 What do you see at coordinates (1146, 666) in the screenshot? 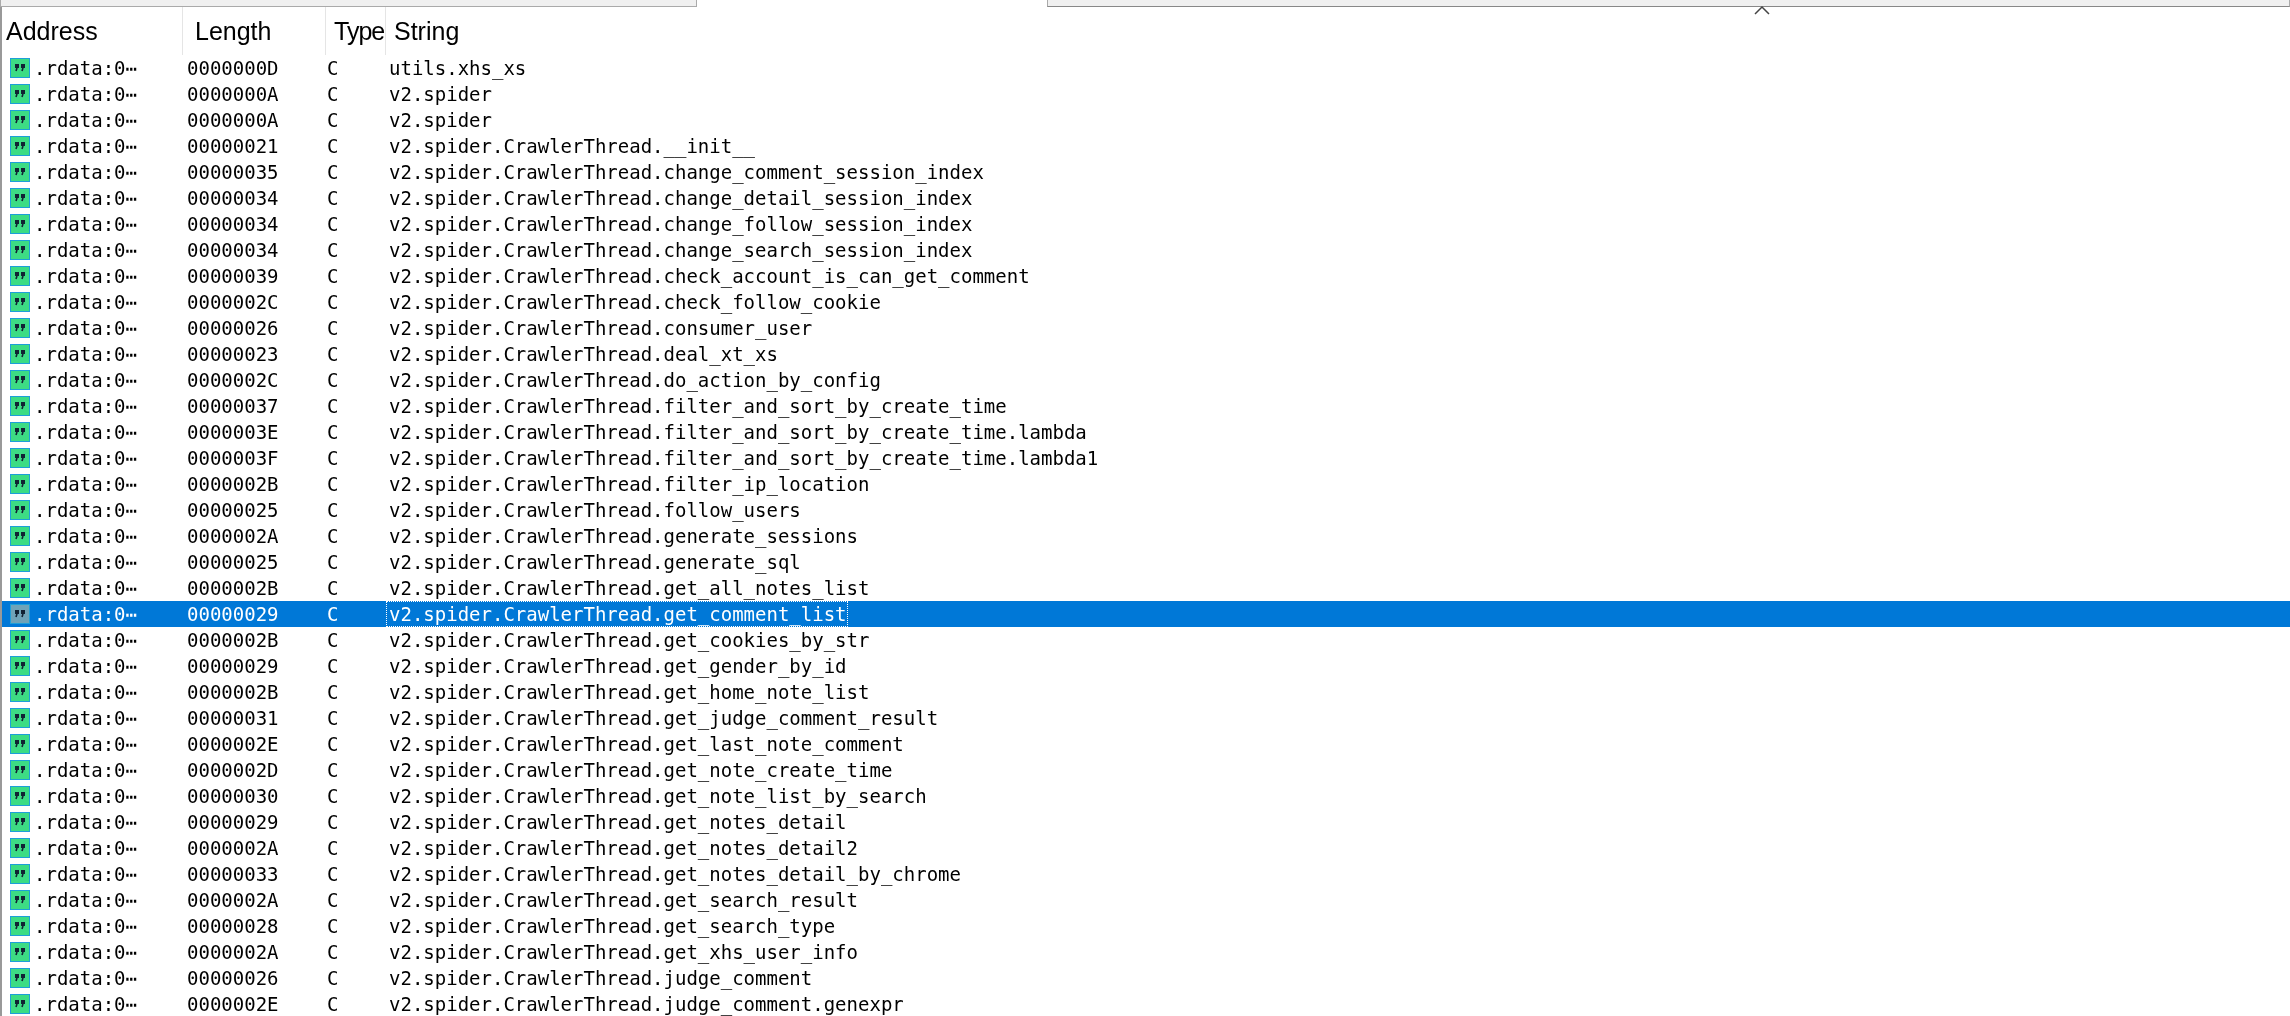
I see `table-row: .rdata:0⋯ 00000029 C v2.spider.CrawlerThread.get_gender_by_id` at bounding box center [1146, 666].